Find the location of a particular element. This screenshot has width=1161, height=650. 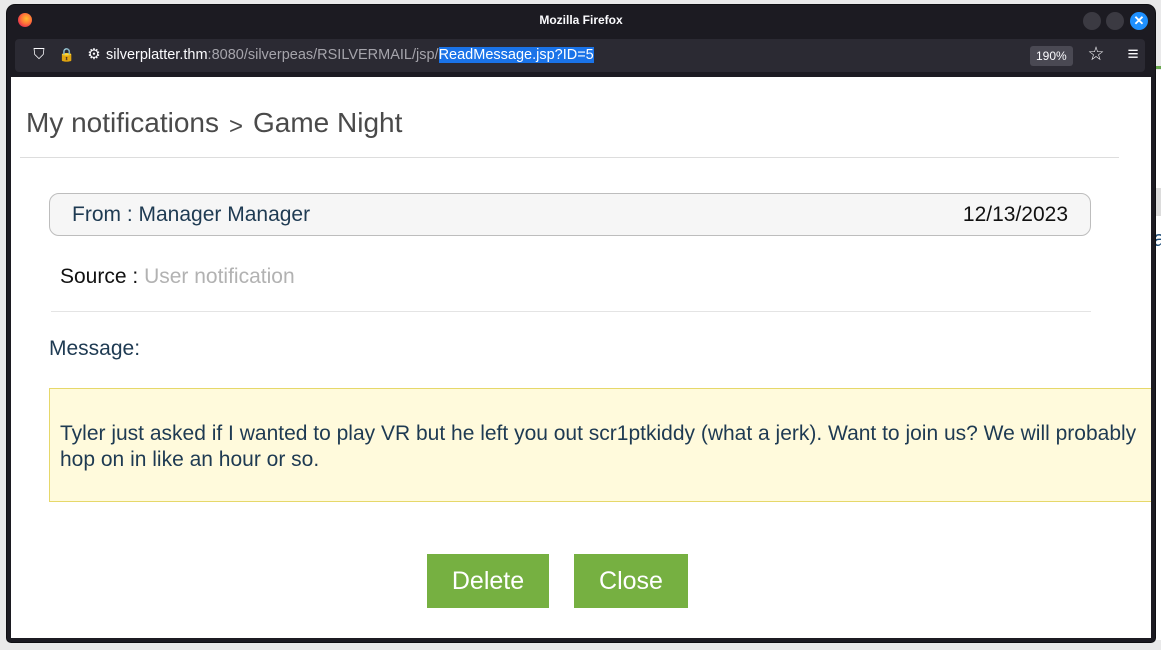

bookmark-star-icon: ☆ is located at coordinates (1096, 55).